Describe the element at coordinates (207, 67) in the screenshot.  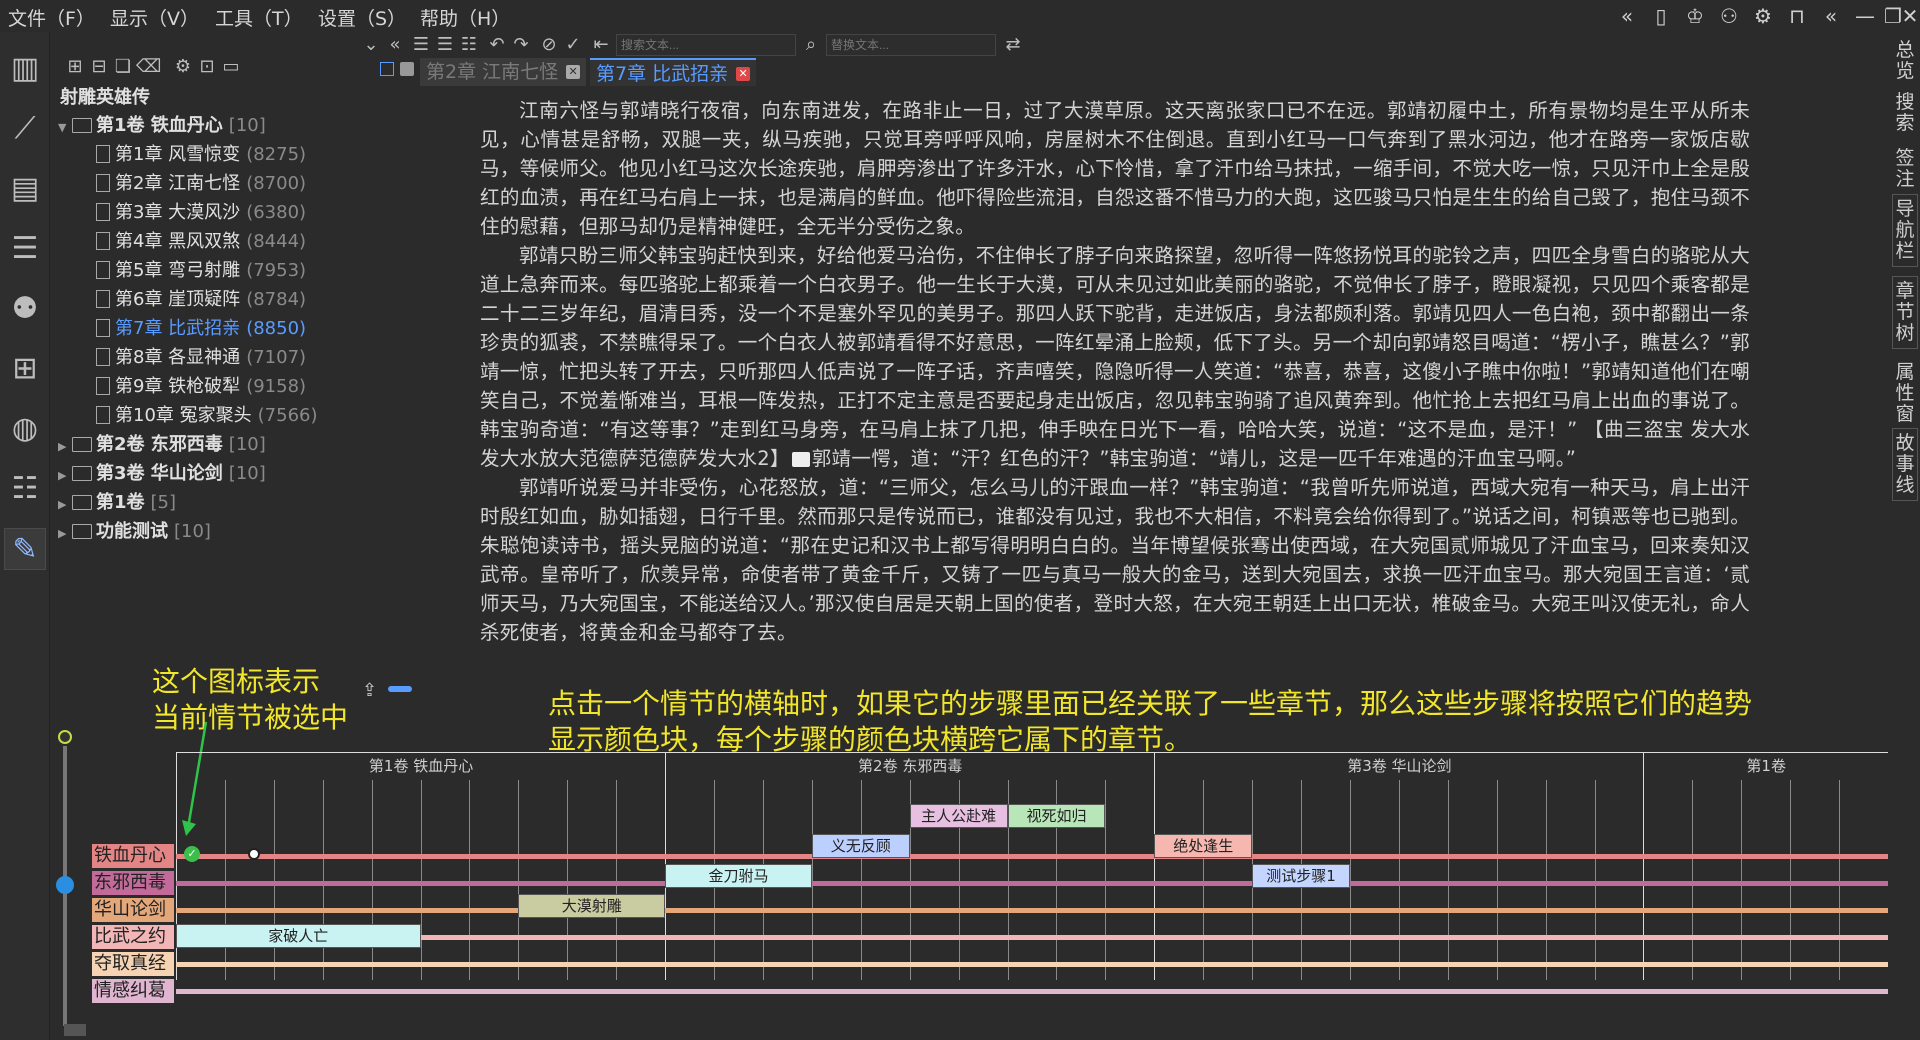
I see `split-icon: ⊡` at that location.